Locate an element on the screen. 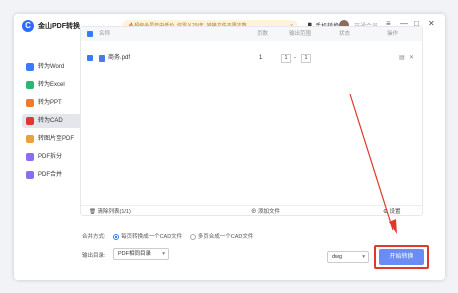 The image size is (458, 293). merge-label: 合并方式: is located at coordinates (94, 237).